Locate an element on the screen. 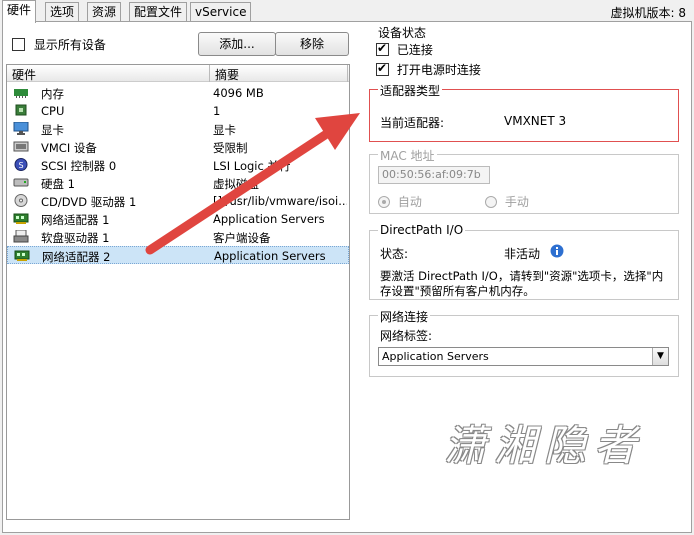 This screenshot has height=535, width=694. connected-checkbox: 已连接 is located at coordinates (404, 49).